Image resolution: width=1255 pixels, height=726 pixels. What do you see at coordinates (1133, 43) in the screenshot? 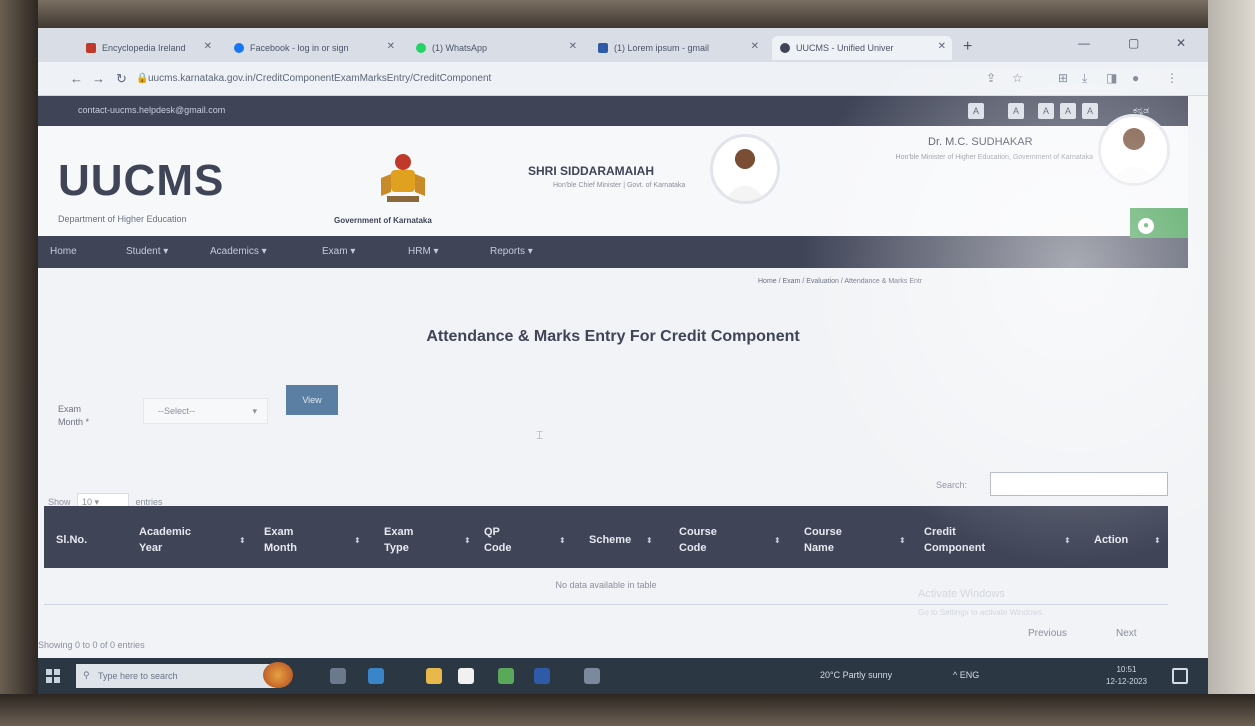
I see `maximize-icon: ▢` at bounding box center [1133, 43].